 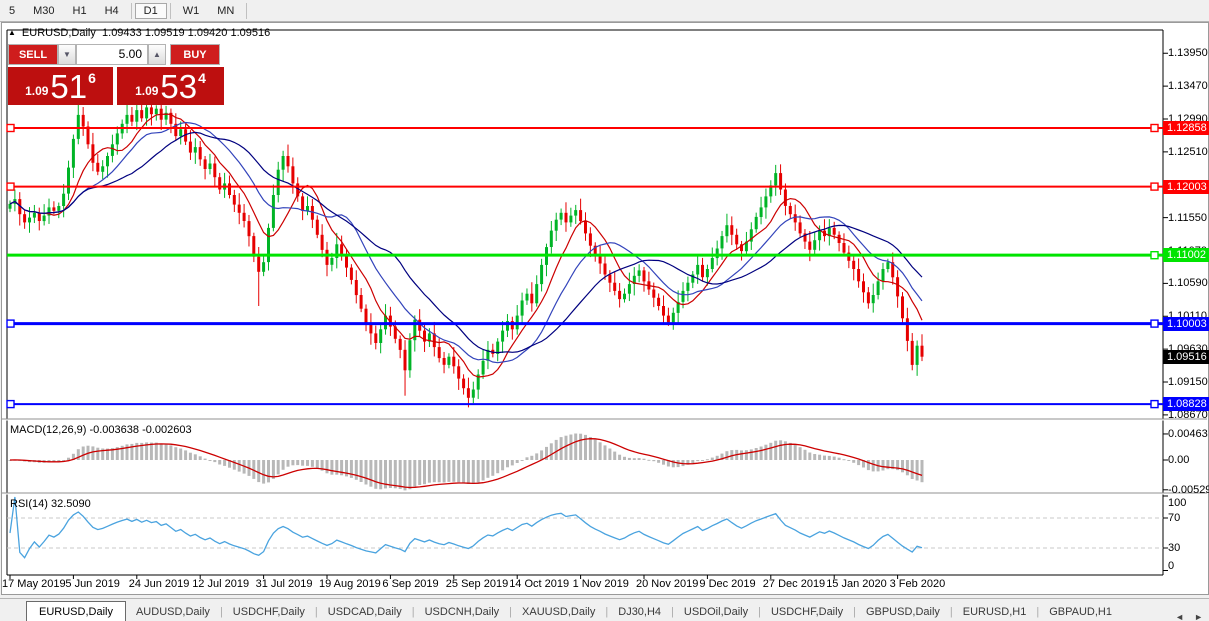 What do you see at coordinates (584, 323) in the screenshot?
I see `horizontal-line-1.10003` at bounding box center [584, 323].